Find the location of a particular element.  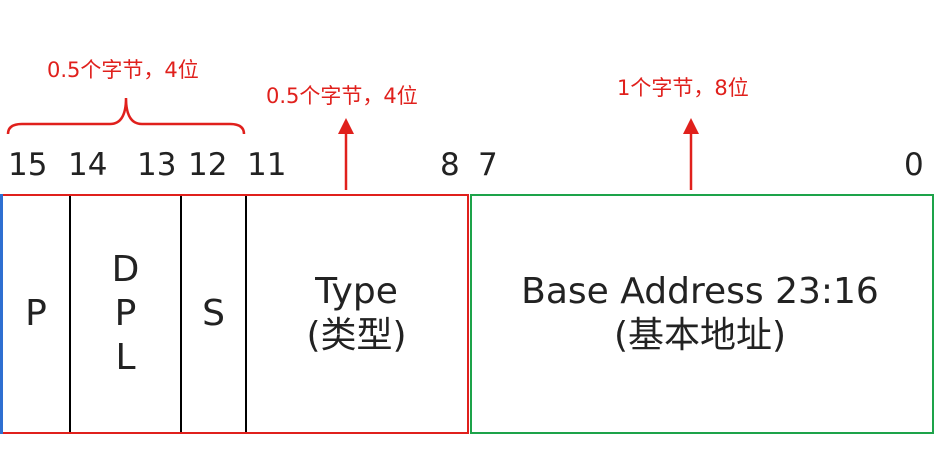

bit-label-12: 12 is located at coordinates (208, 165).